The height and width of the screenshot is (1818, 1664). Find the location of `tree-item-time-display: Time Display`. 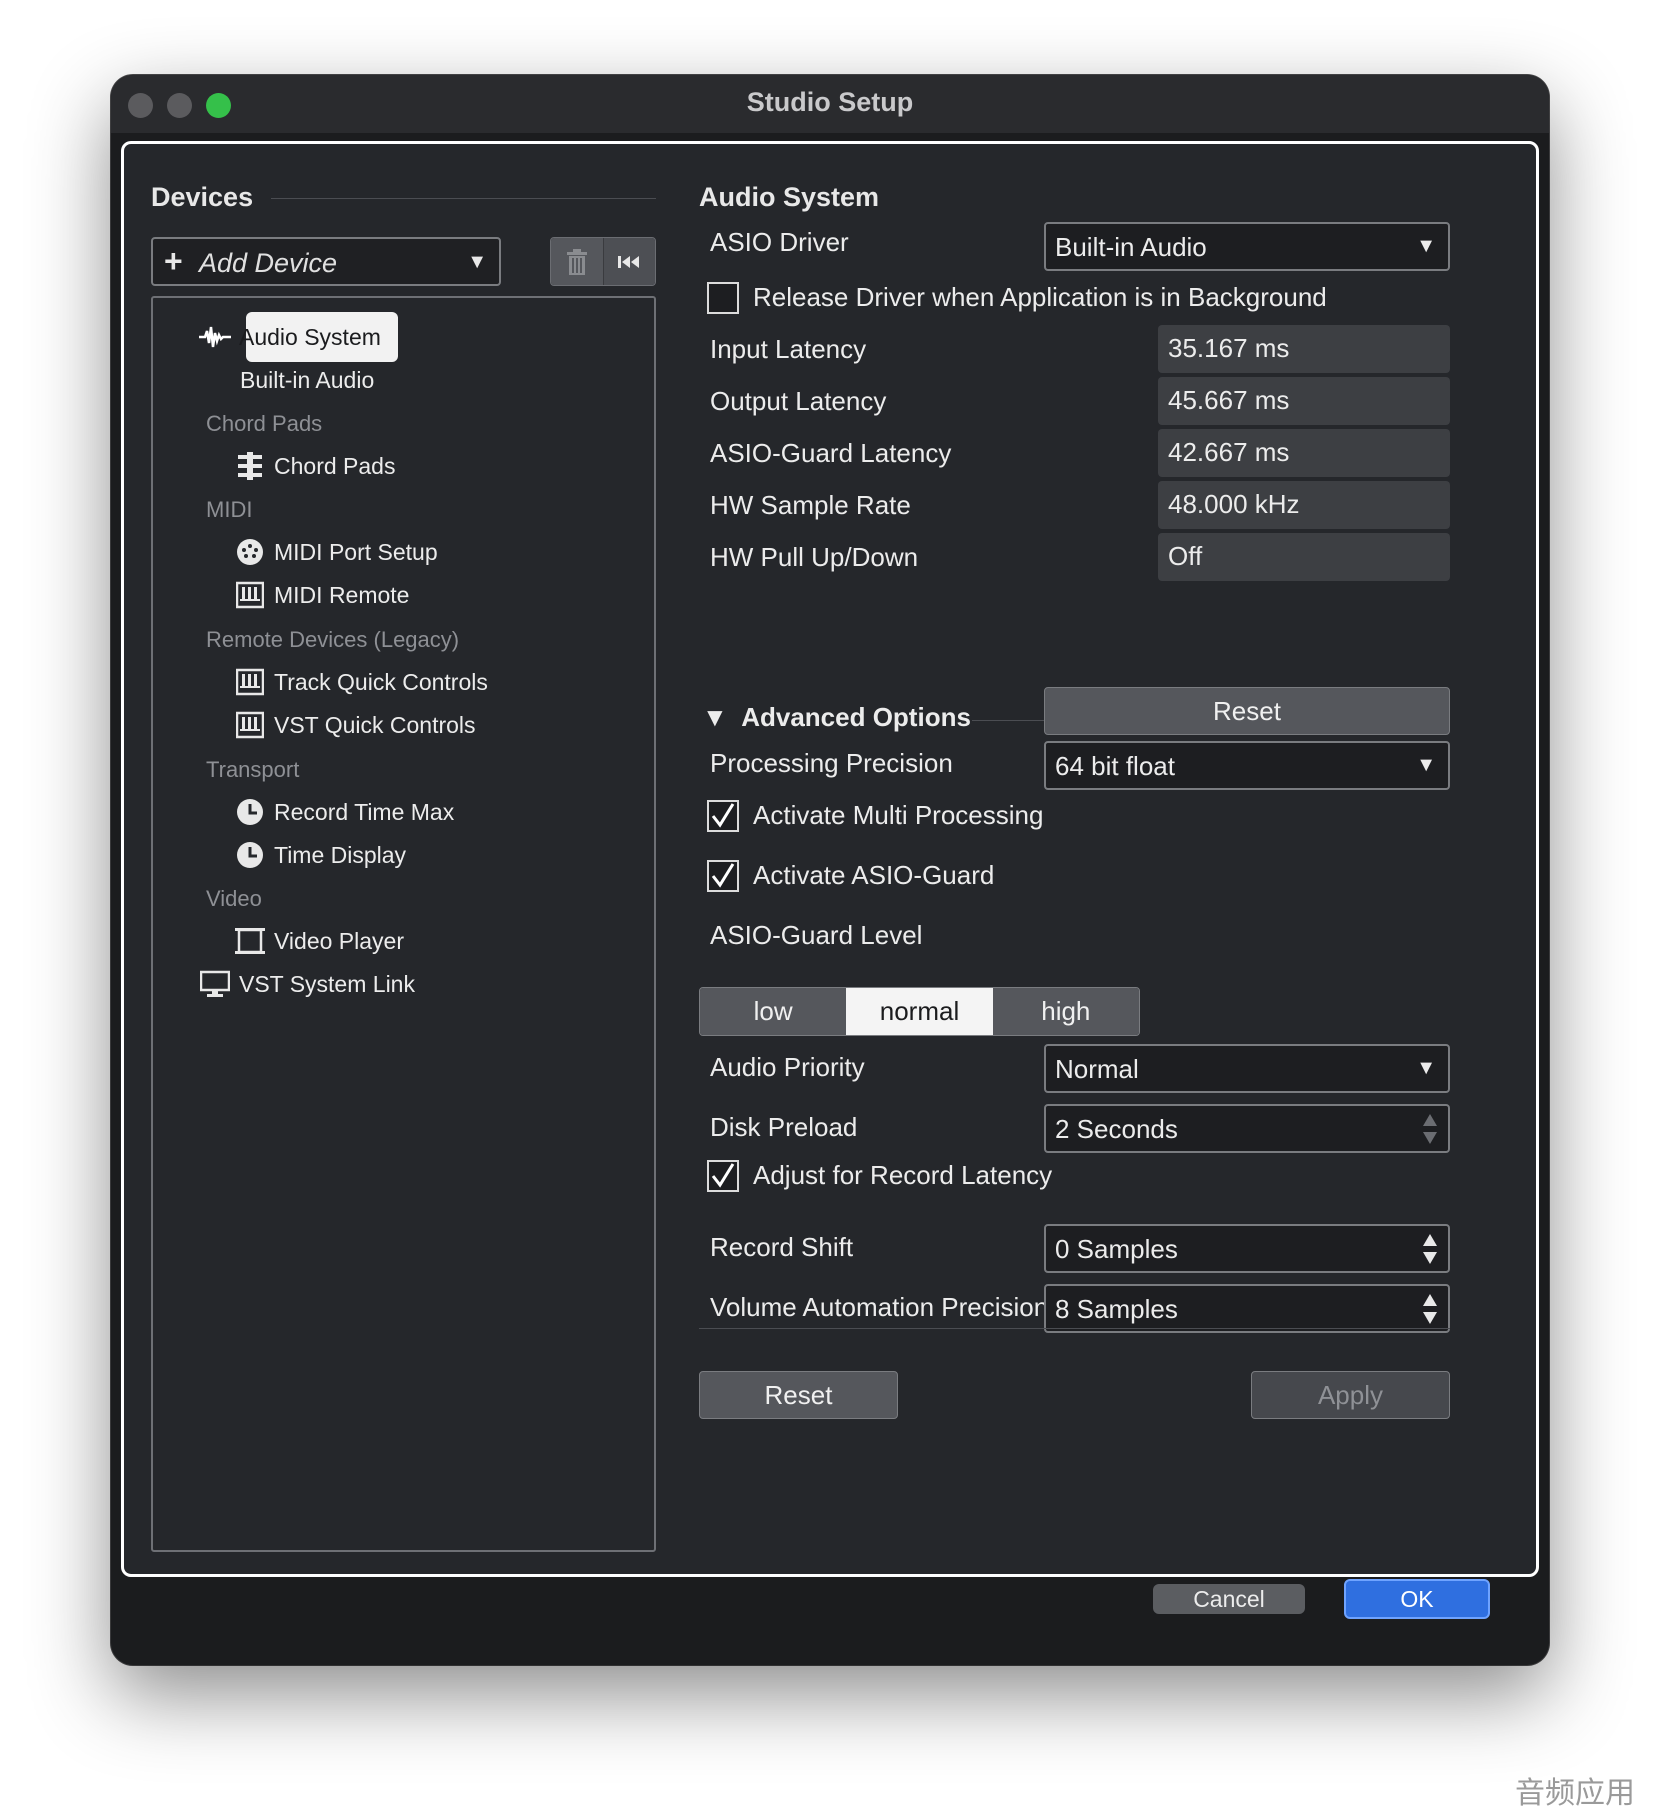

tree-item-time-display: Time Display is located at coordinates (319, 855).